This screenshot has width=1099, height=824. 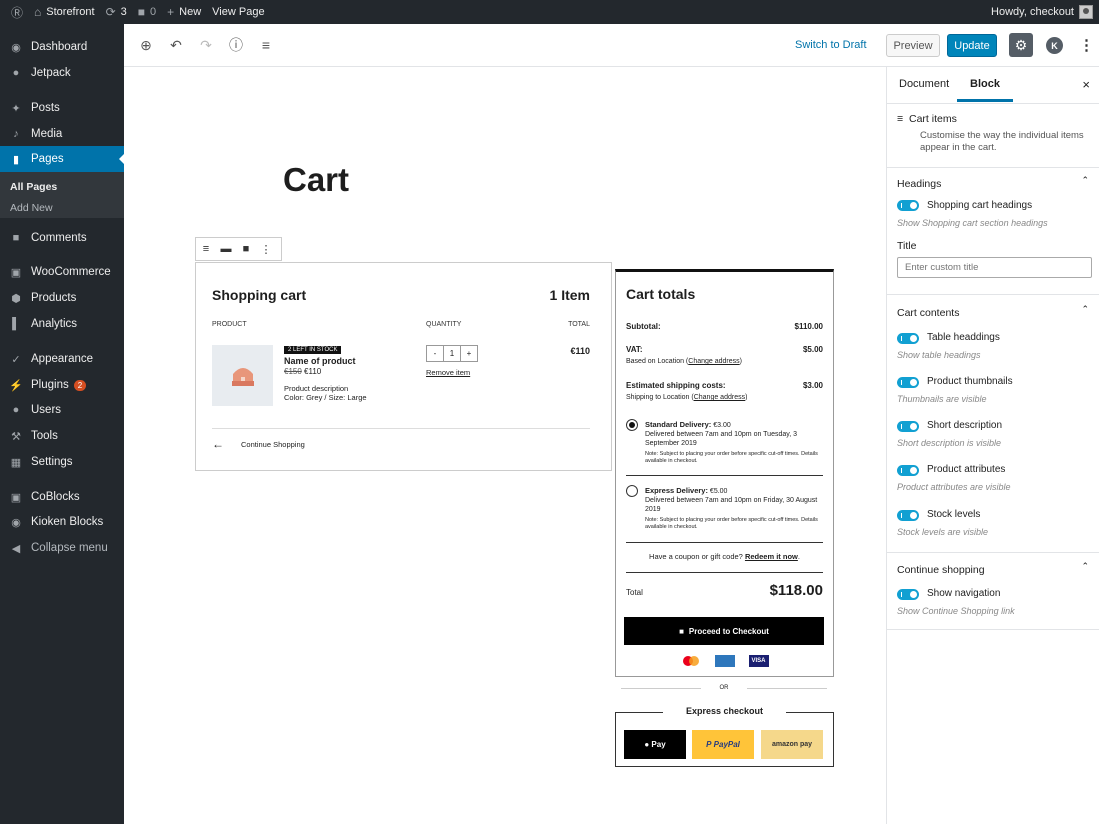 I want to click on increase-button: +, so click(x=469, y=353).